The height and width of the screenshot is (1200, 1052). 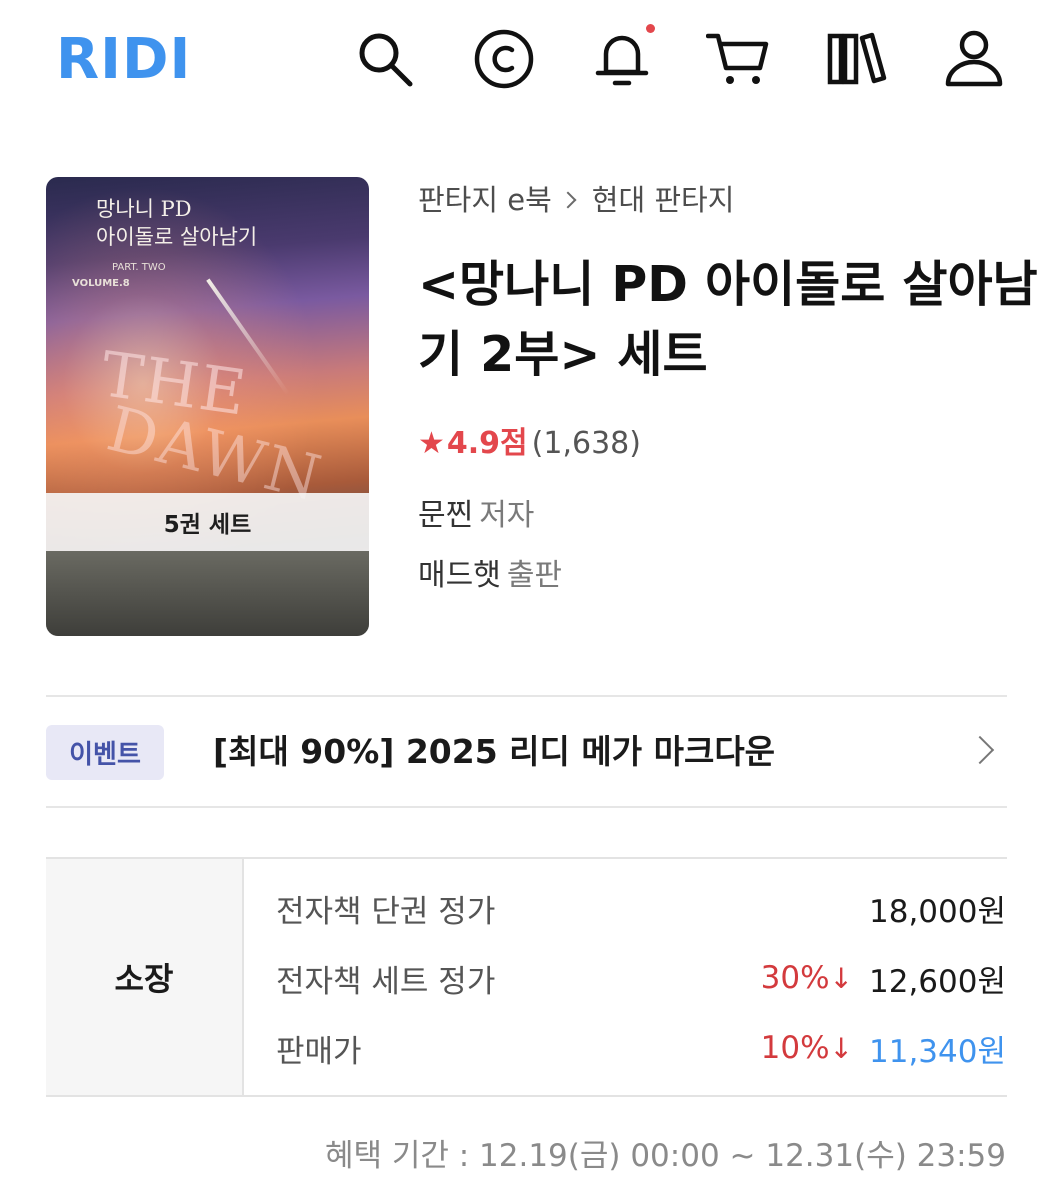 I want to click on price-label: 전자책 단권 정가, so click(x=386, y=911).